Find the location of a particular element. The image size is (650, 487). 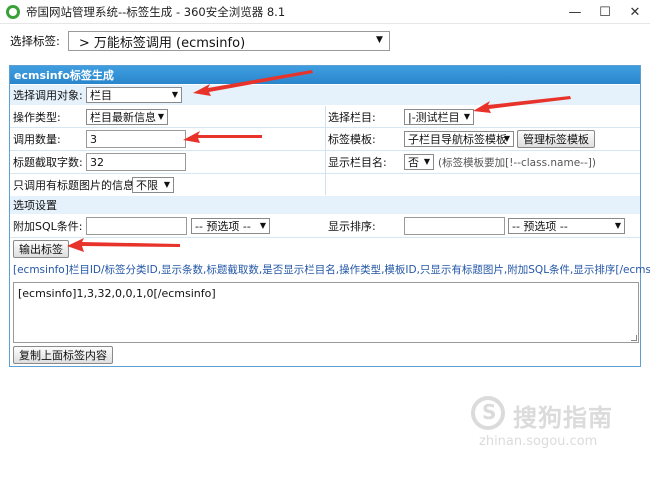

sql-input is located at coordinates (136, 226).